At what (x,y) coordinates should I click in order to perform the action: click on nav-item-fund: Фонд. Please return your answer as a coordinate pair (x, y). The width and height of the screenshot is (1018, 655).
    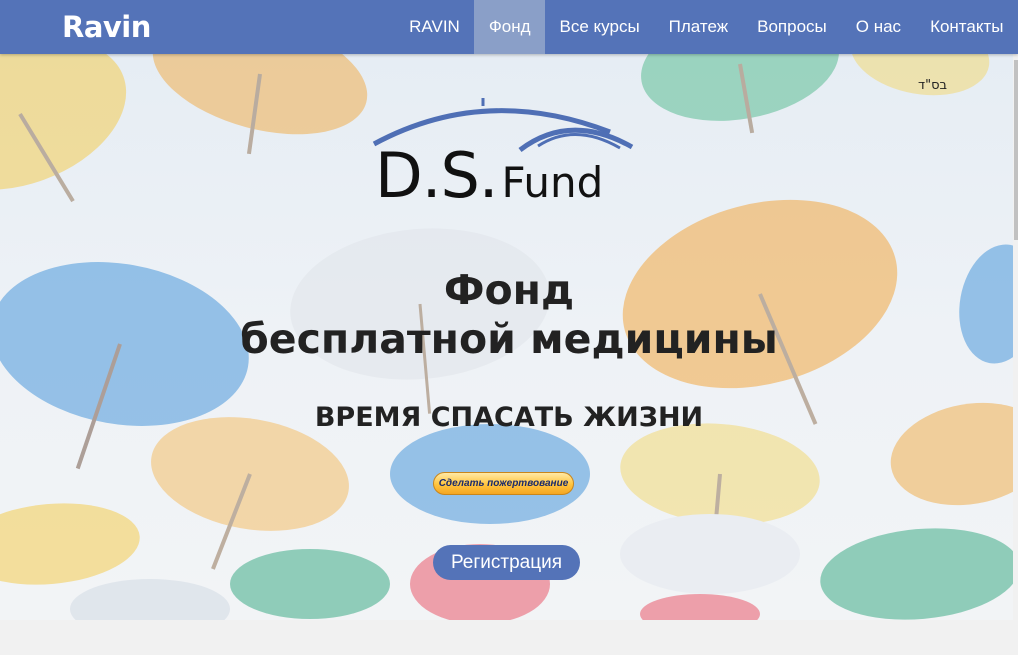
    Looking at the image, I should click on (510, 27).